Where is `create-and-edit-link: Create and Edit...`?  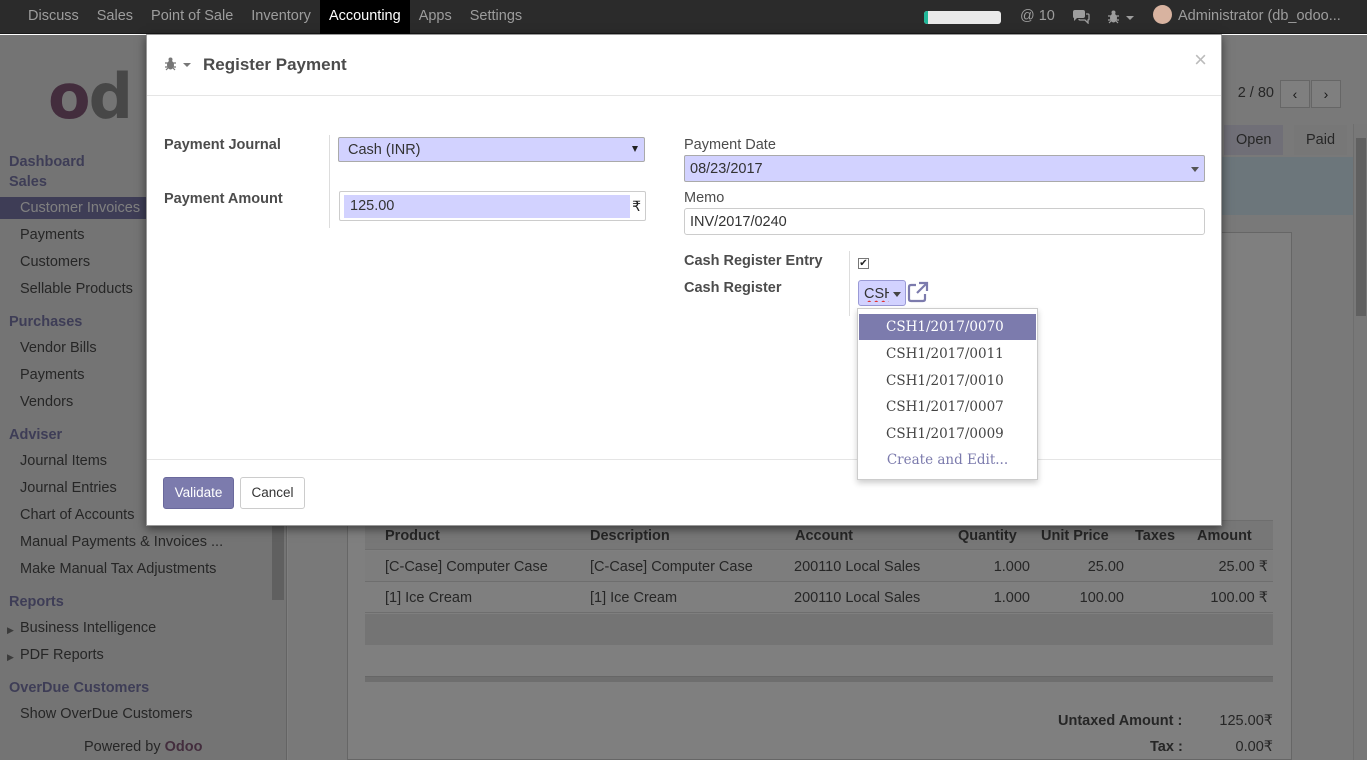
create-and-edit-link: Create and Edit... is located at coordinates (947, 460).